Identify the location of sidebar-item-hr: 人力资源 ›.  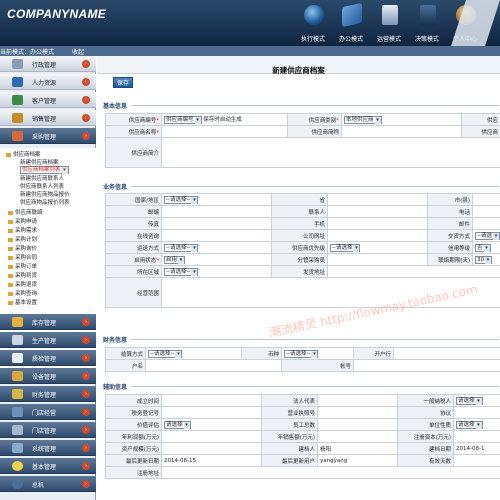
(48, 82).